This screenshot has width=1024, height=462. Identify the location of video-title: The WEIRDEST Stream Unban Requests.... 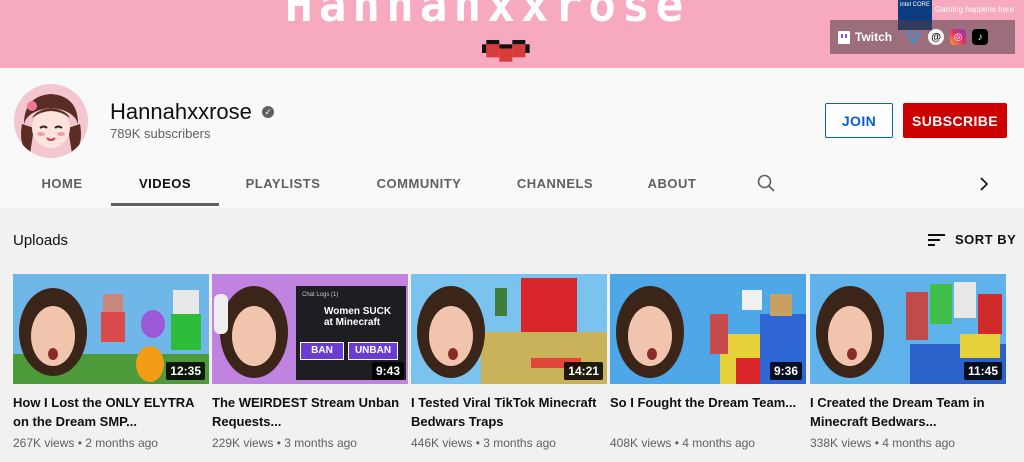
(310, 412).